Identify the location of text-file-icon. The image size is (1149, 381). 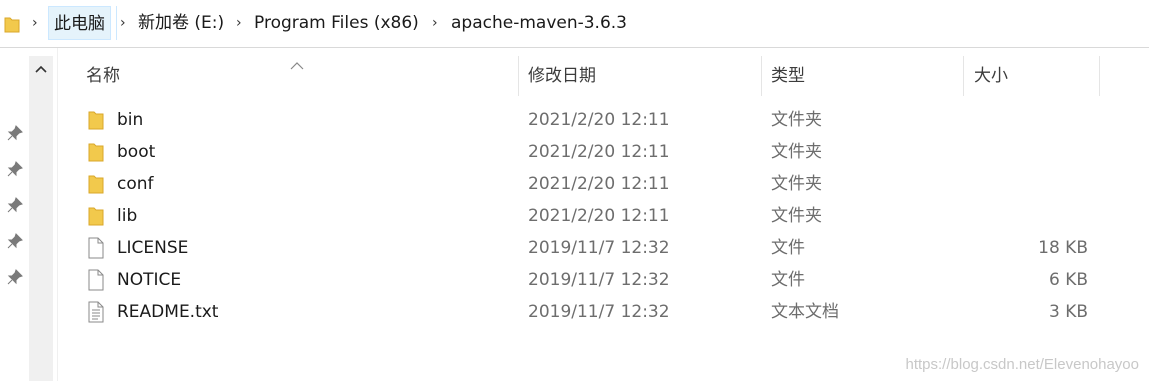
(96, 314).